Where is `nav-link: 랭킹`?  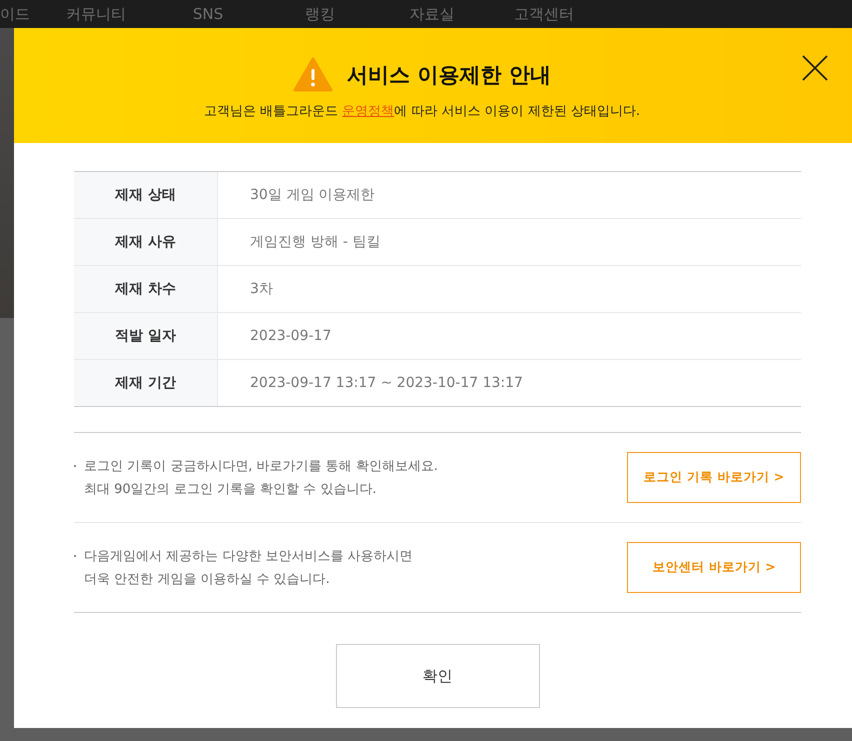 nav-link: 랭킹 is located at coordinates (320, 14).